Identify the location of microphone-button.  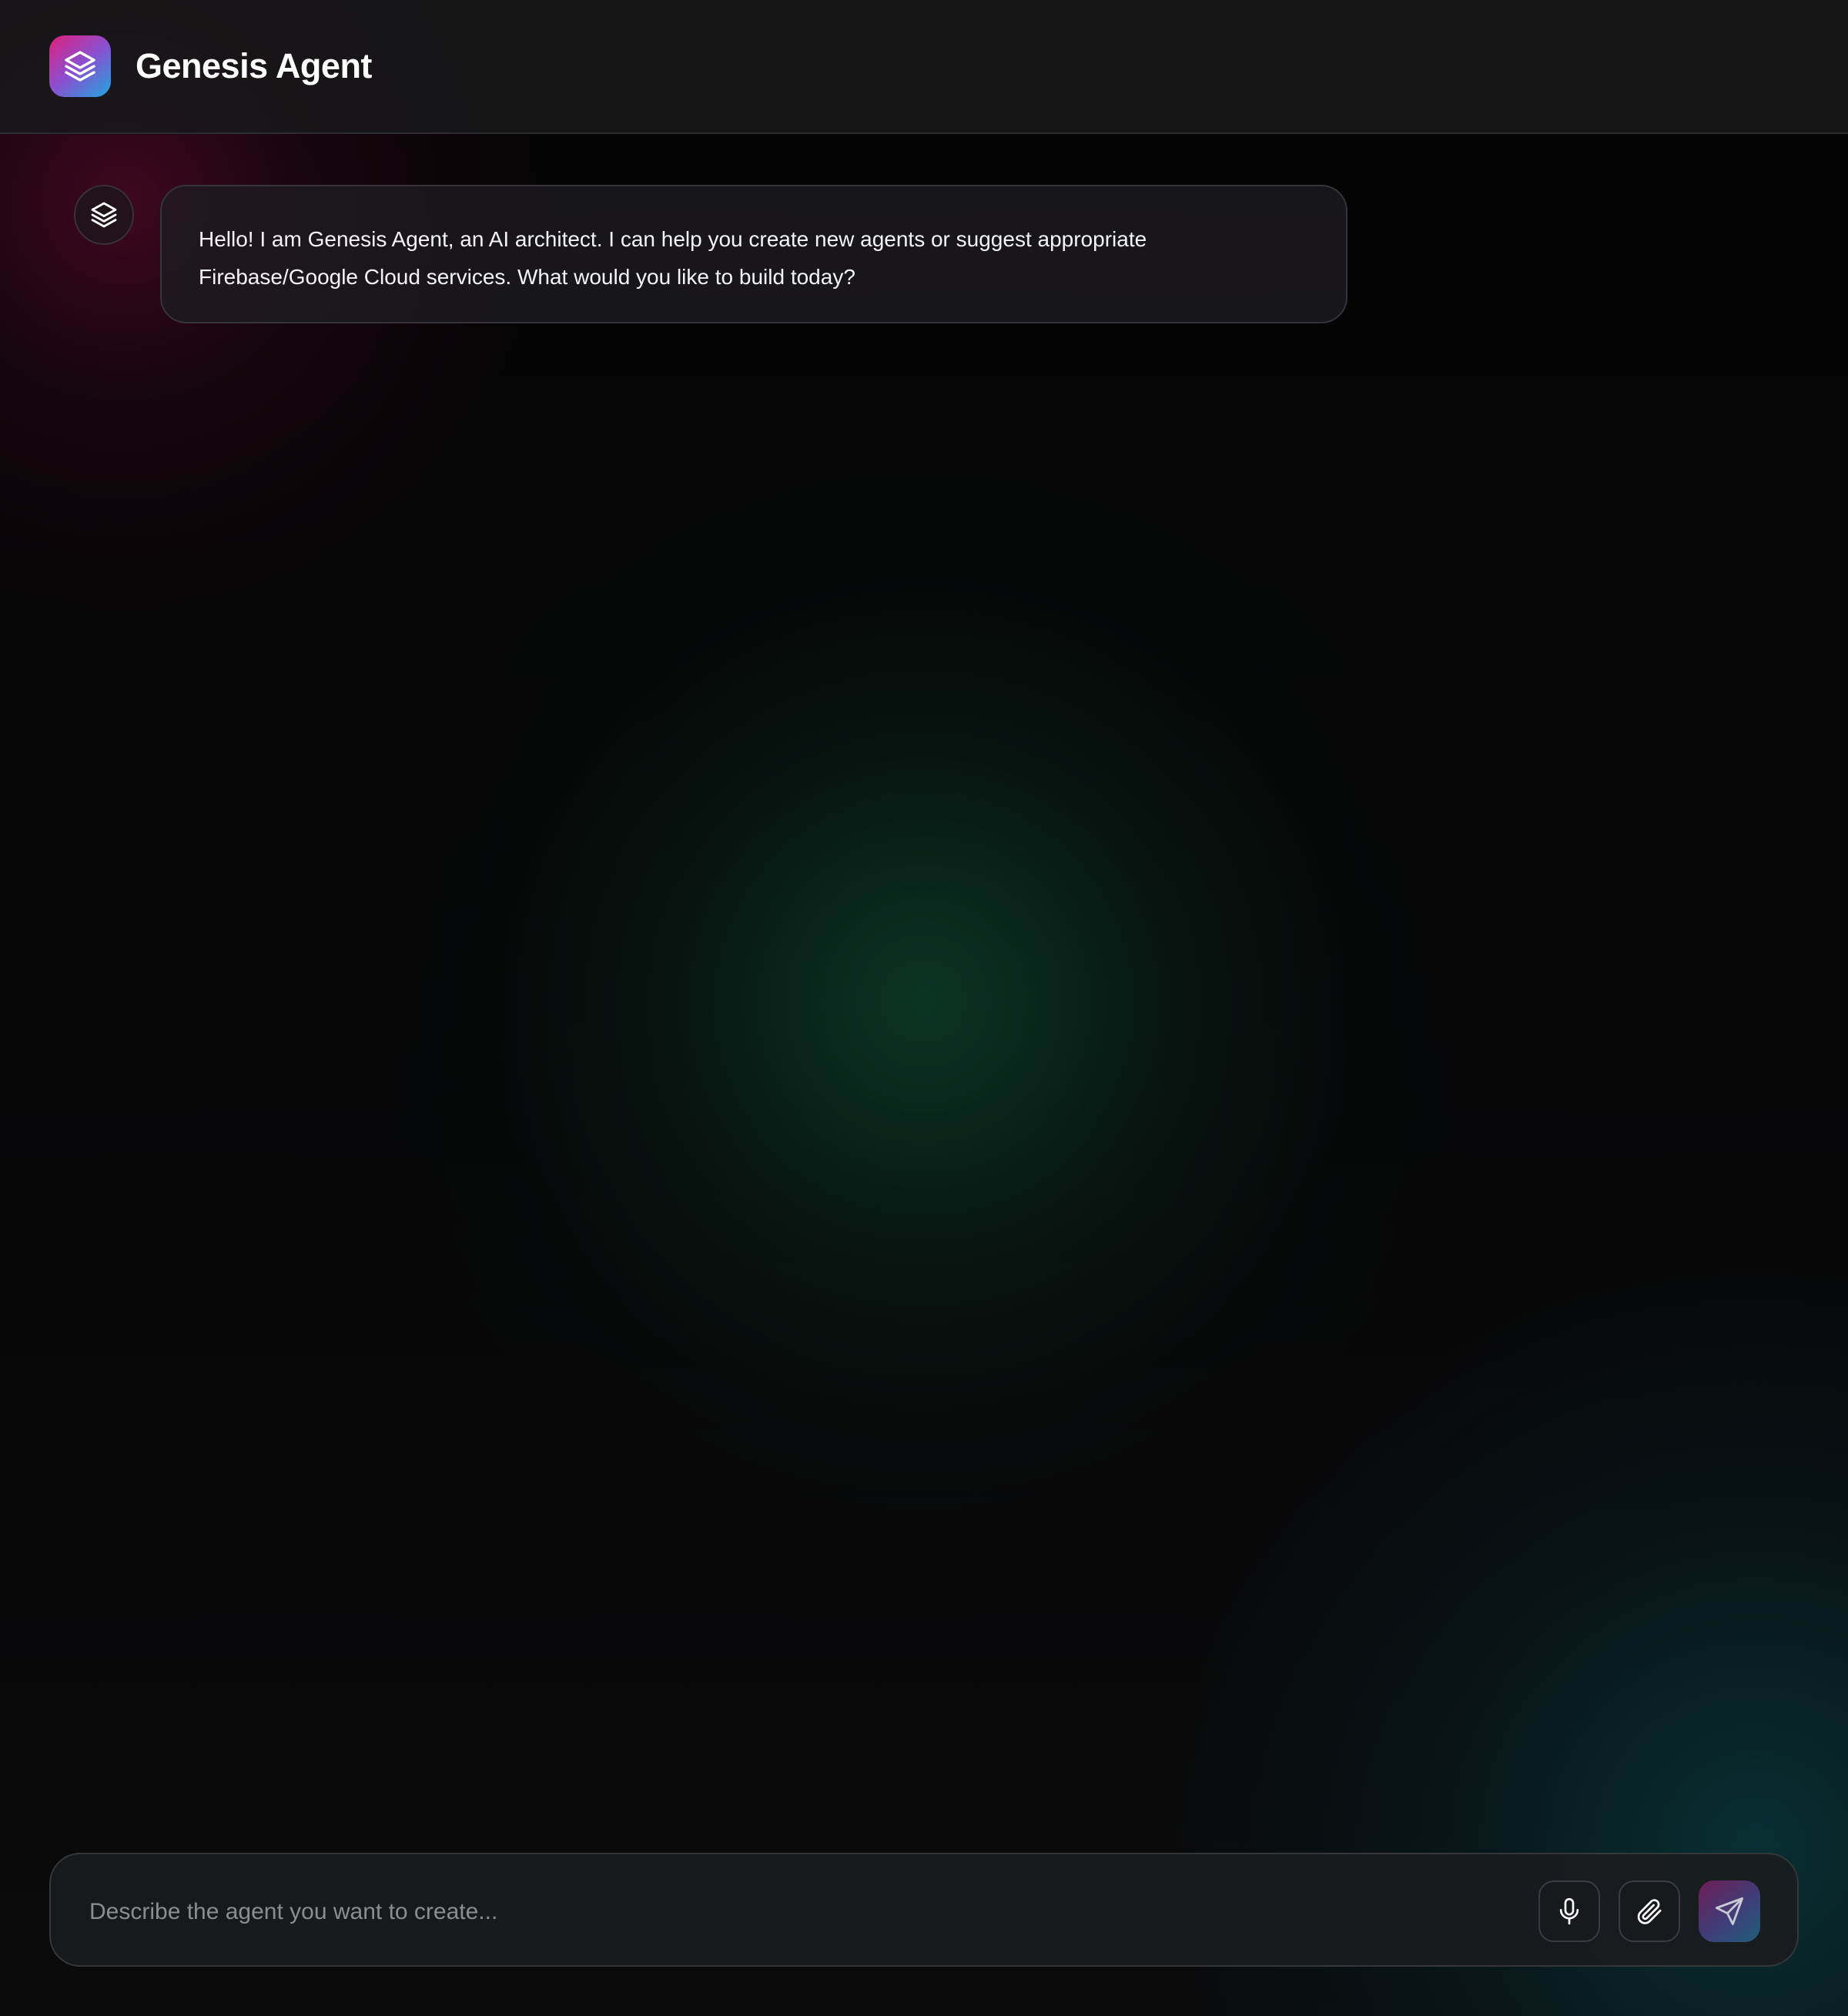
(1569, 1911).